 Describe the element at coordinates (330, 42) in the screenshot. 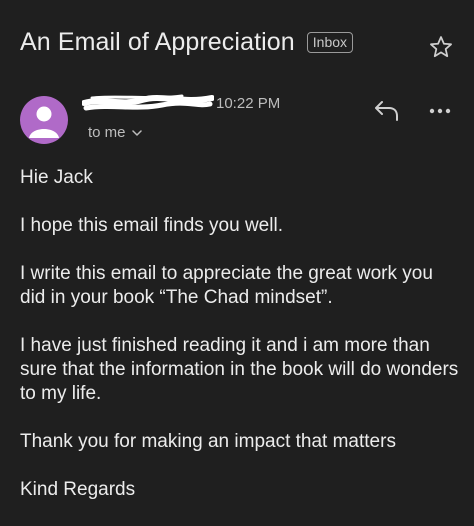

I see `inbox-label-chip: Inbox` at that location.